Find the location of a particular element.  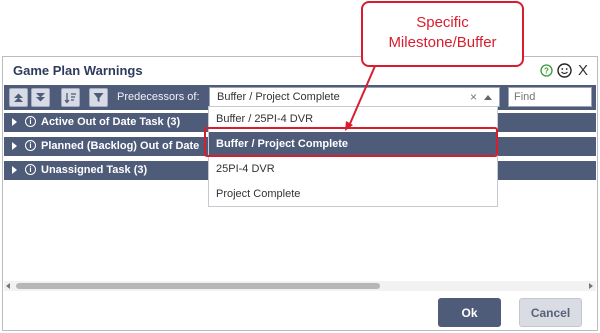

chevron-up-icon is located at coordinates (488, 97).